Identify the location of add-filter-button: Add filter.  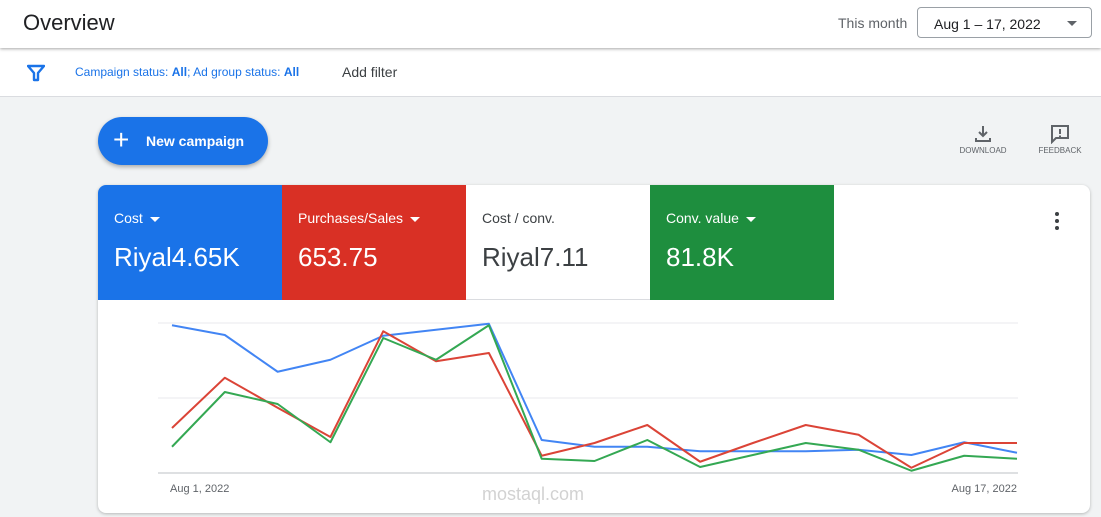
(369, 72).